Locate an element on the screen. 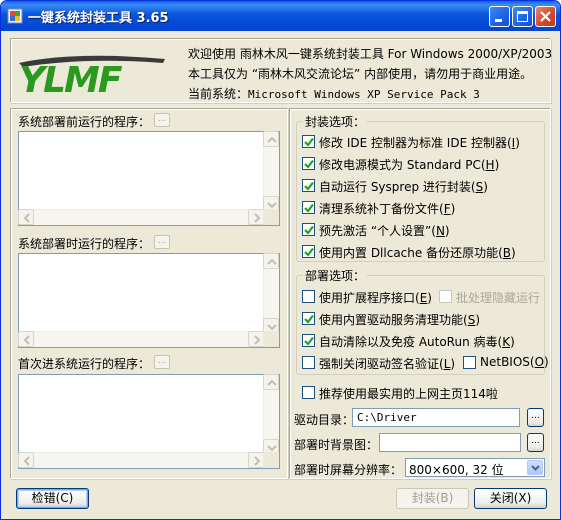 The image size is (561, 520). option-label: 清理系统补丁备份文件 is located at coordinates (379, 209).